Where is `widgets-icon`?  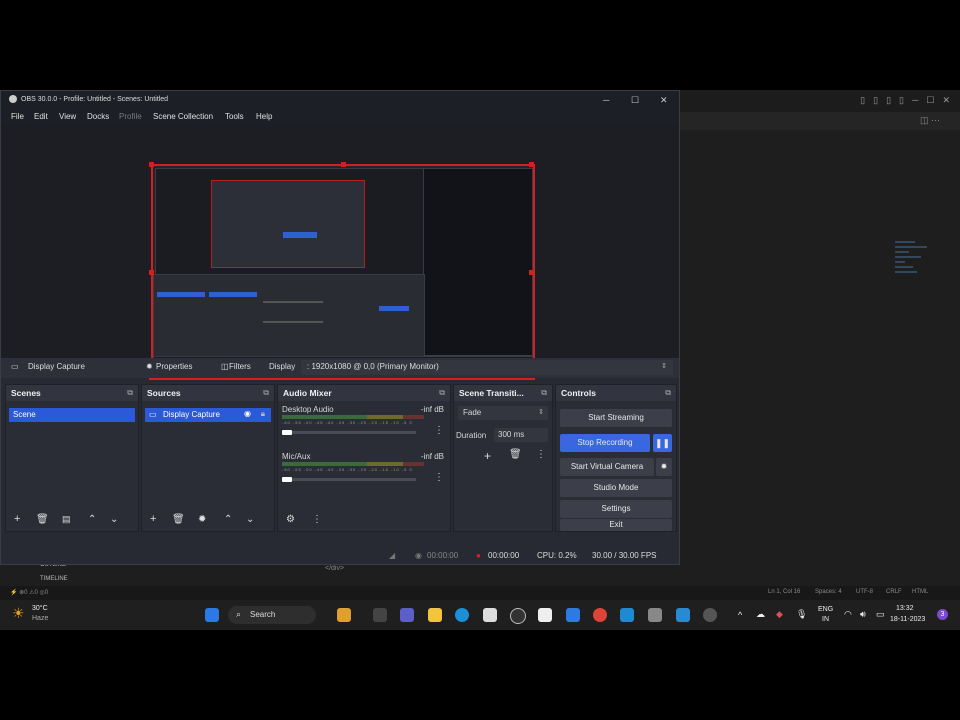
widgets-icon is located at coordinates (344, 615).